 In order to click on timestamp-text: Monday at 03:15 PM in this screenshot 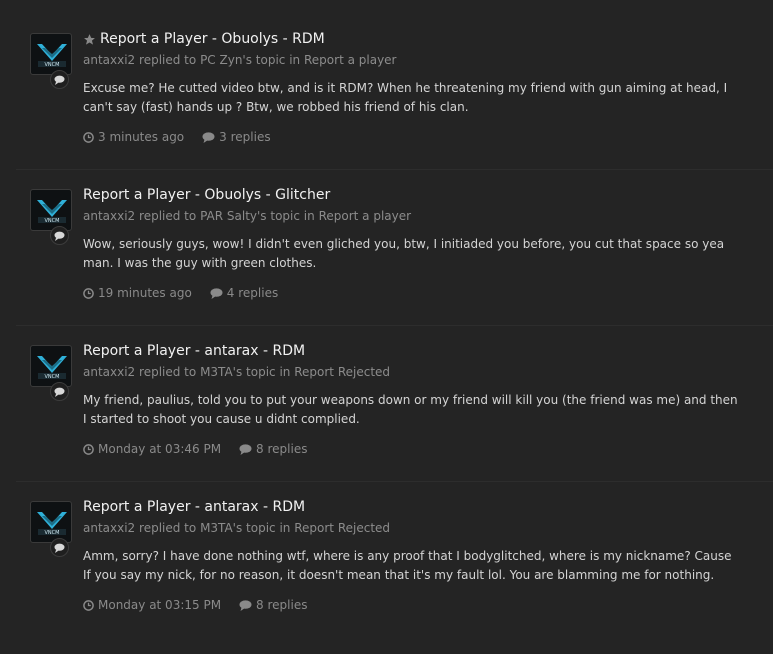, I will do `click(160, 605)`.